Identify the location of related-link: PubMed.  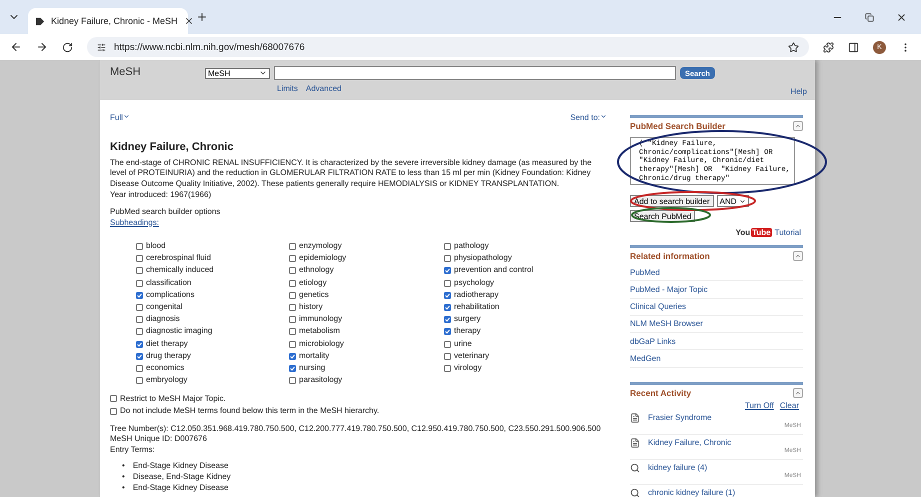
(716, 273).